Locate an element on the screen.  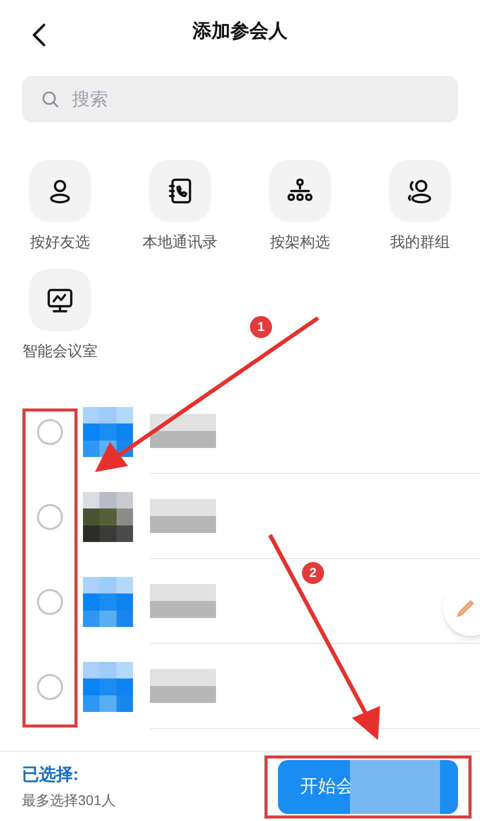
shortcut-item: 按好友选 is located at coordinates (60, 207).